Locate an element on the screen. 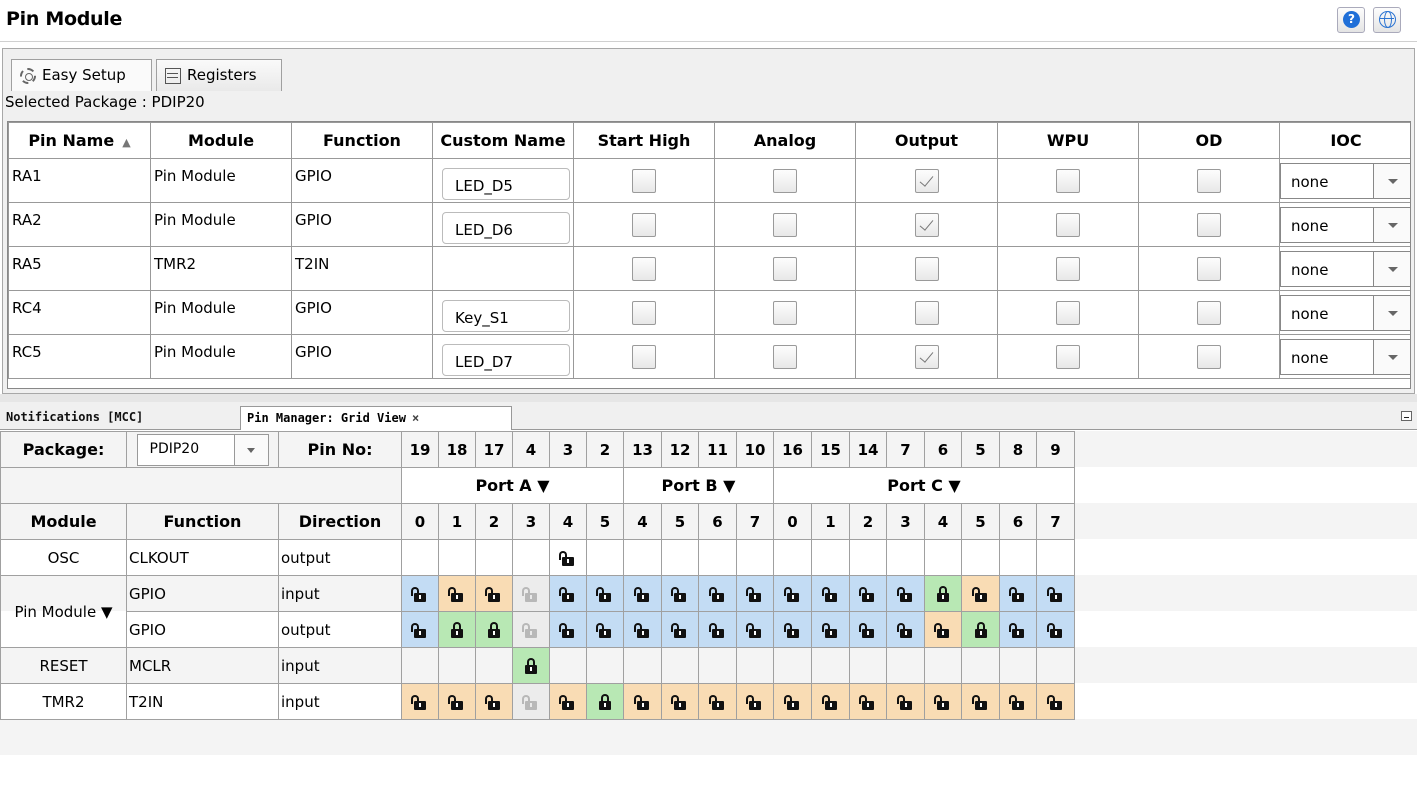  custom-name-input: LED_D7 is located at coordinates (506, 360).